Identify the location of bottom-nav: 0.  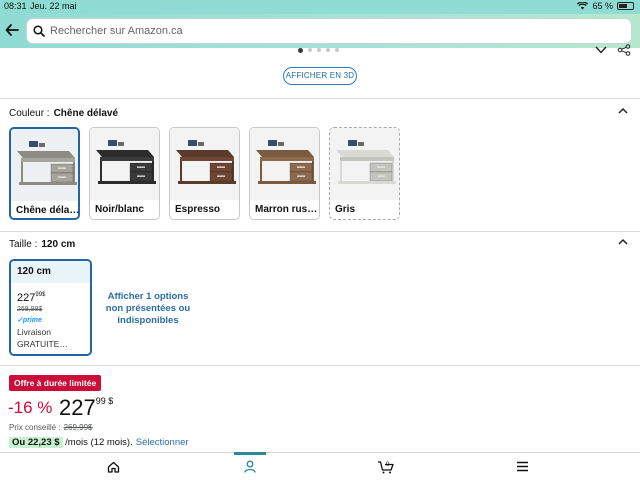
(320, 466).